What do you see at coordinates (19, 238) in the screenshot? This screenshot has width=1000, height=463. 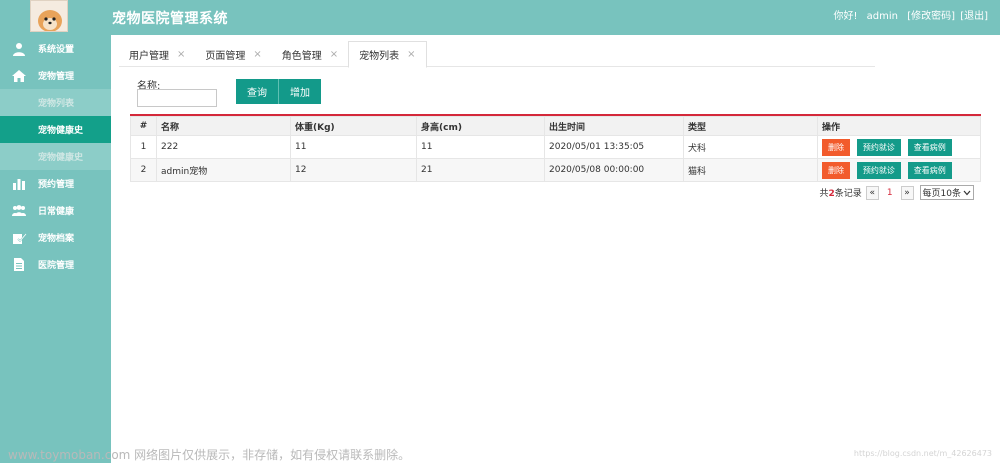 I see `edit-check-icon` at bounding box center [19, 238].